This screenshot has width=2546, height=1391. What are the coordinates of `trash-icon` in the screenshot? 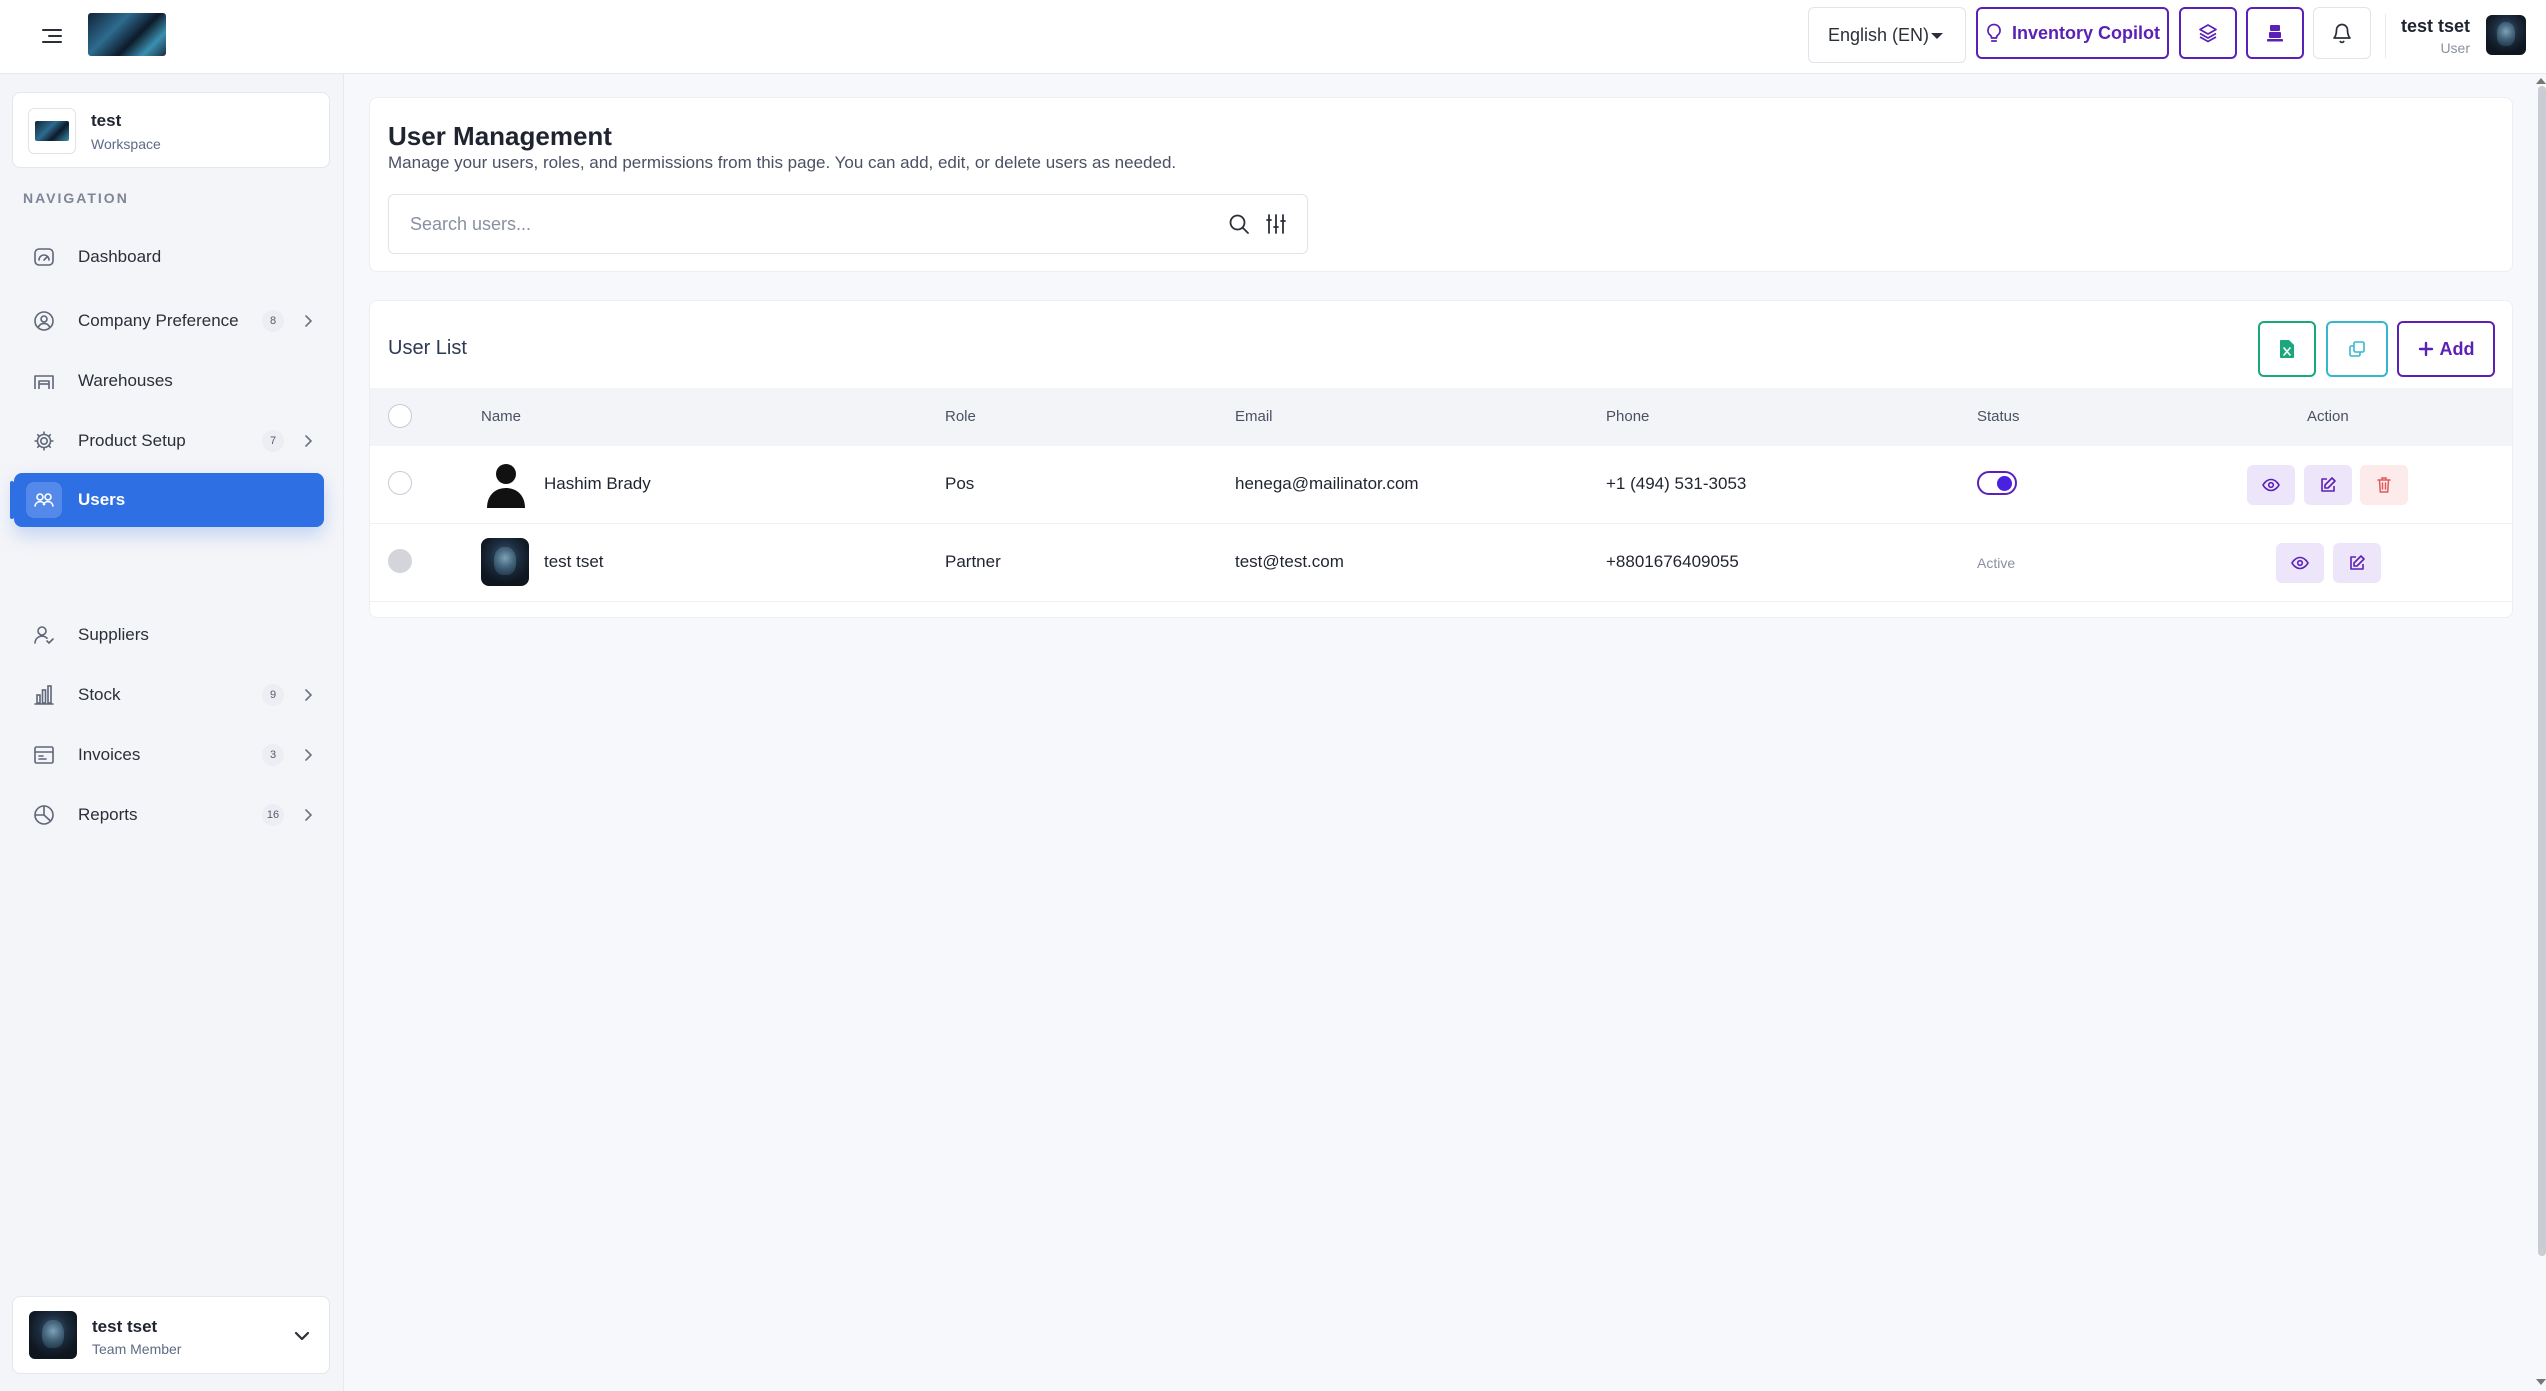 It's located at (2384, 485).